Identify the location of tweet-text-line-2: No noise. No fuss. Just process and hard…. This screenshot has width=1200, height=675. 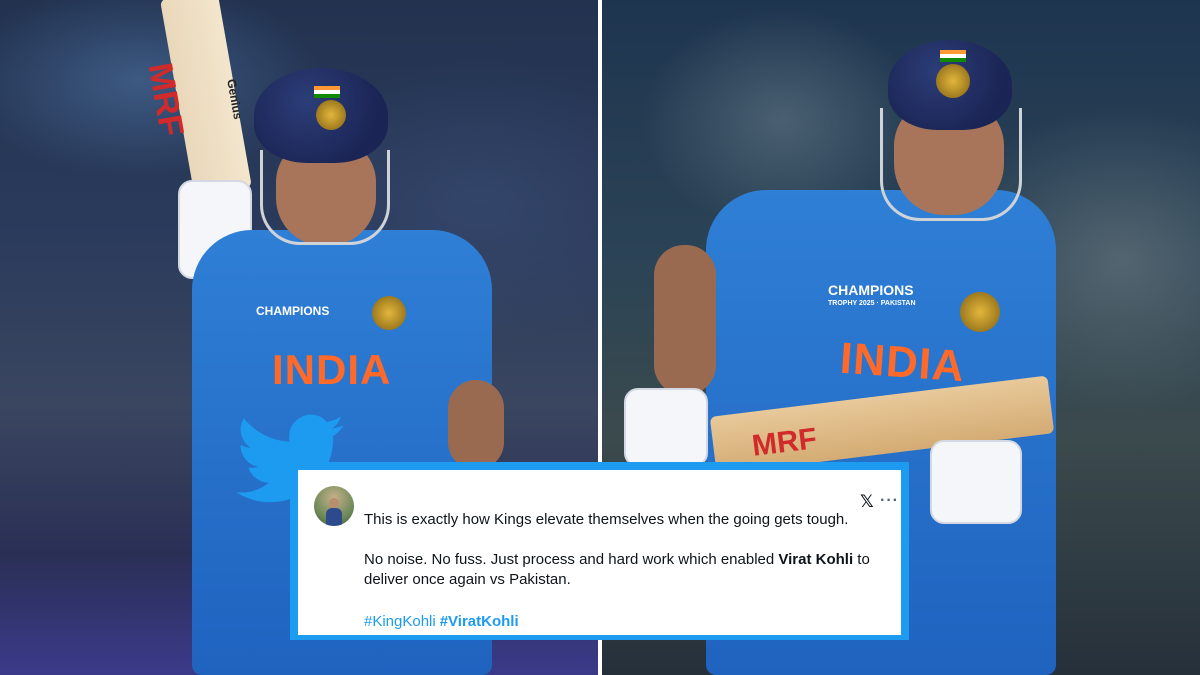
(617, 560).